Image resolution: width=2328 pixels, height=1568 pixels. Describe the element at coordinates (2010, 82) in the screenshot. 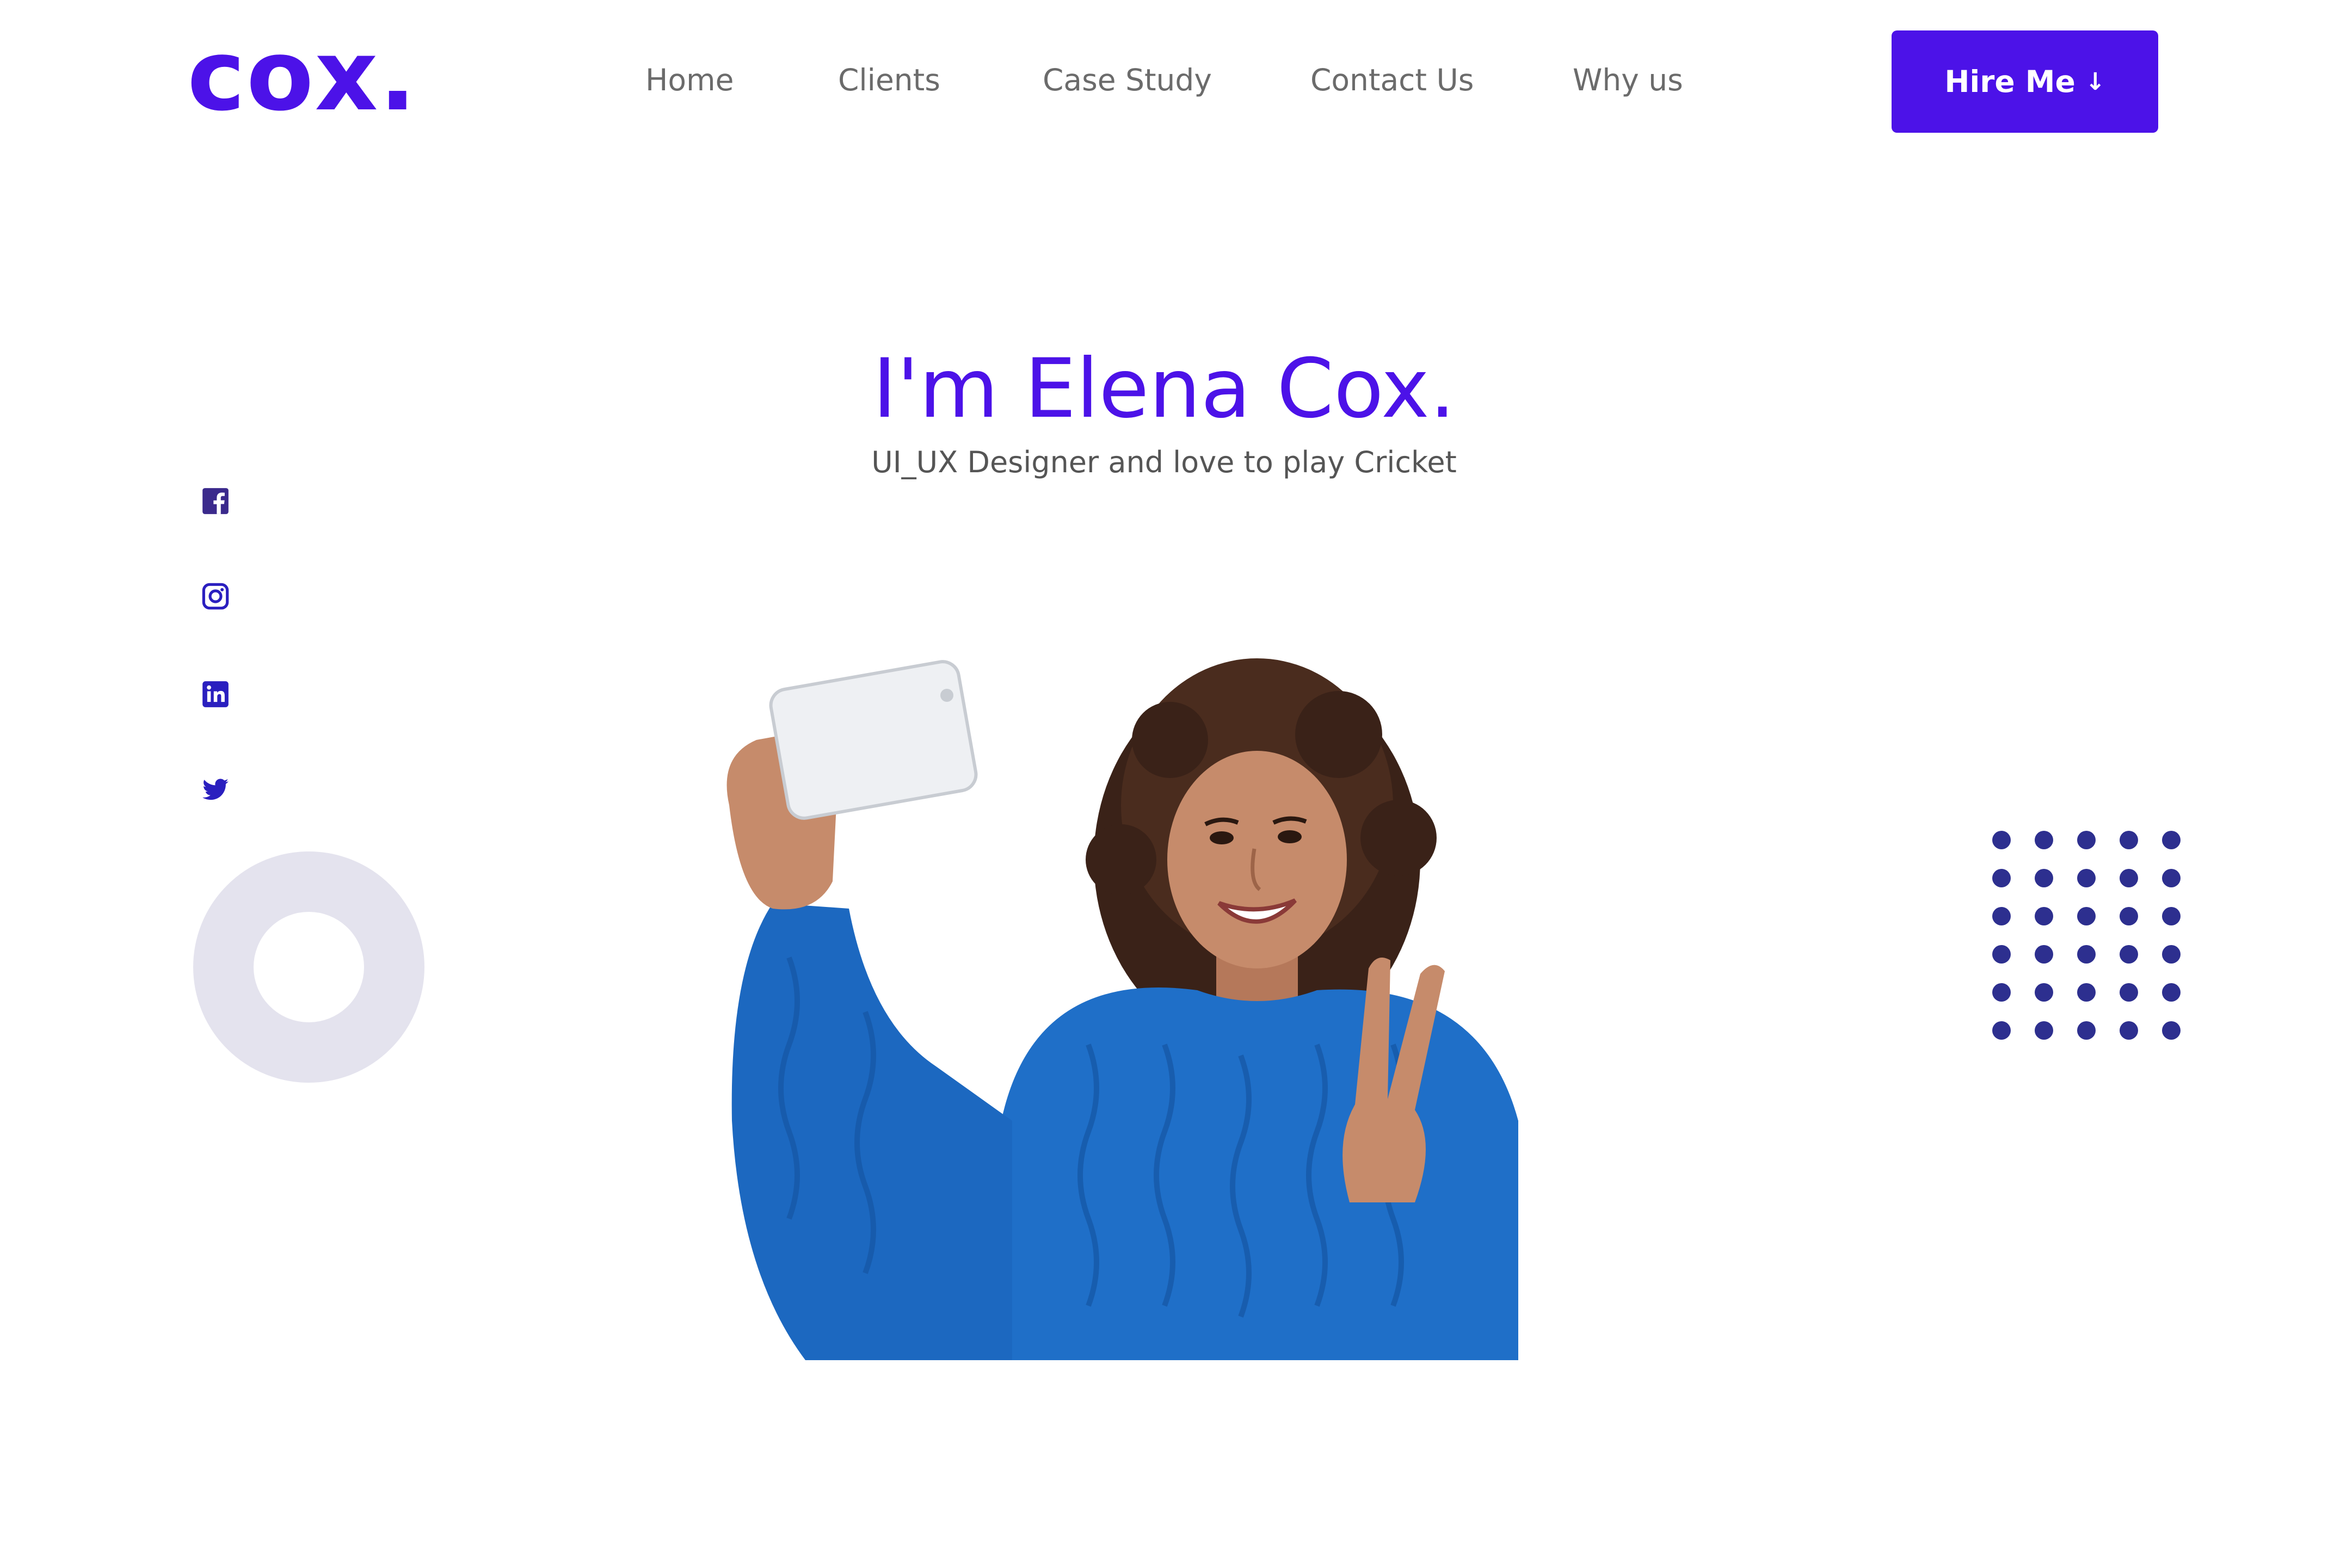

I see `hire-me-label: Hire Me` at that location.